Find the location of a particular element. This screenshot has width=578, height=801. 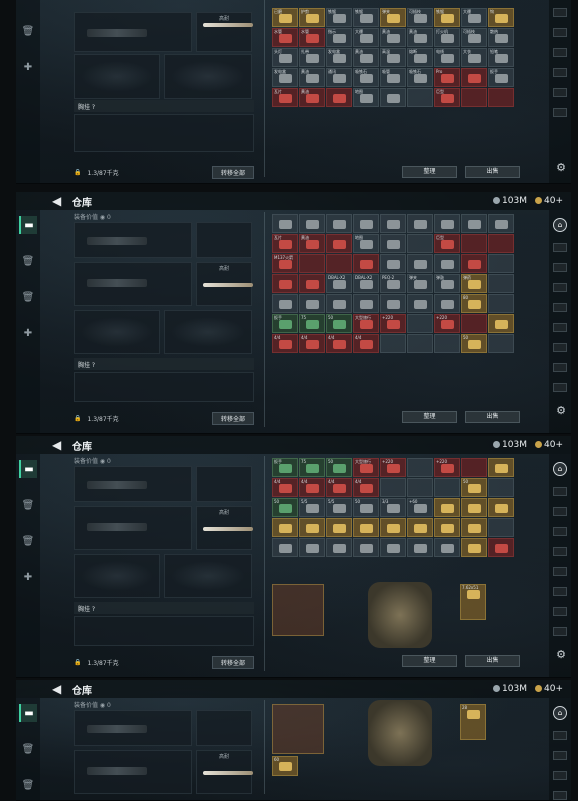

primary-weapon-slot is located at coordinates (133, 484).